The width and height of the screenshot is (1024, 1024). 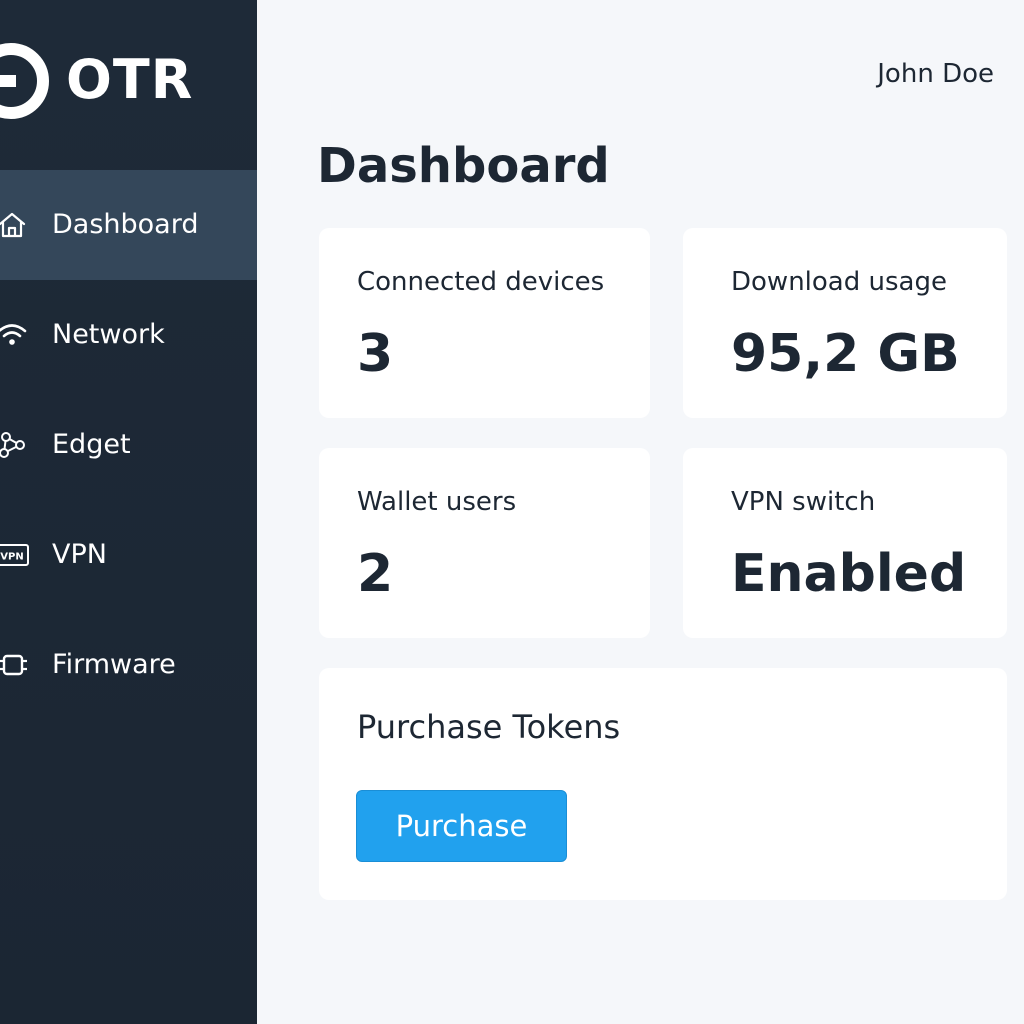 What do you see at coordinates (484, 323) in the screenshot?
I see `stat-card-connected-devices: Connected devices 3` at bounding box center [484, 323].